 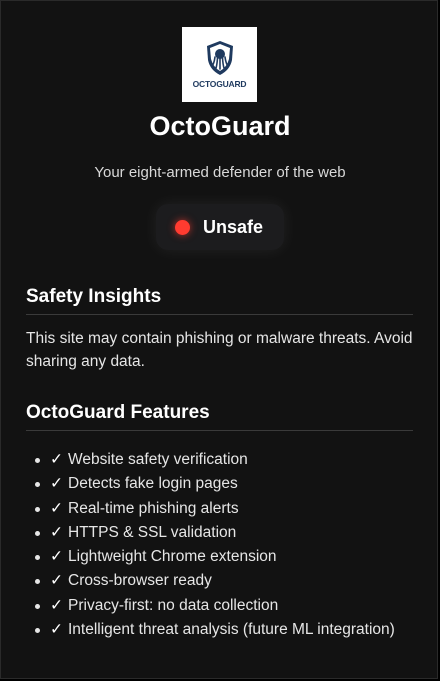 What do you see at coordinates (220, 126) in the screenshot?
I see `app-title: OctoGuard` at bounding box center [220, 126].